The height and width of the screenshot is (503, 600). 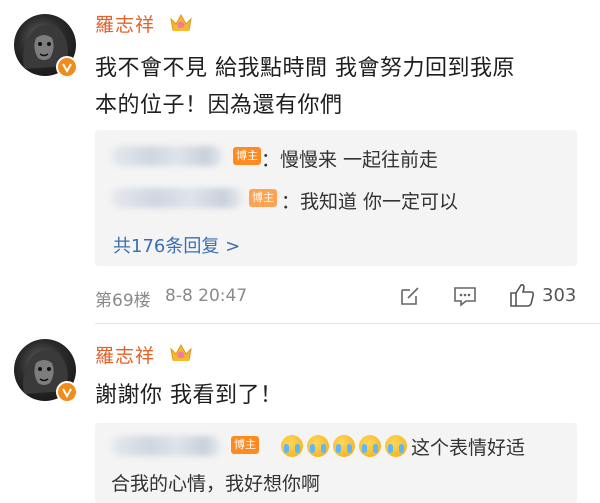 I want to click on comment-icon, so click(x=465, y=297).